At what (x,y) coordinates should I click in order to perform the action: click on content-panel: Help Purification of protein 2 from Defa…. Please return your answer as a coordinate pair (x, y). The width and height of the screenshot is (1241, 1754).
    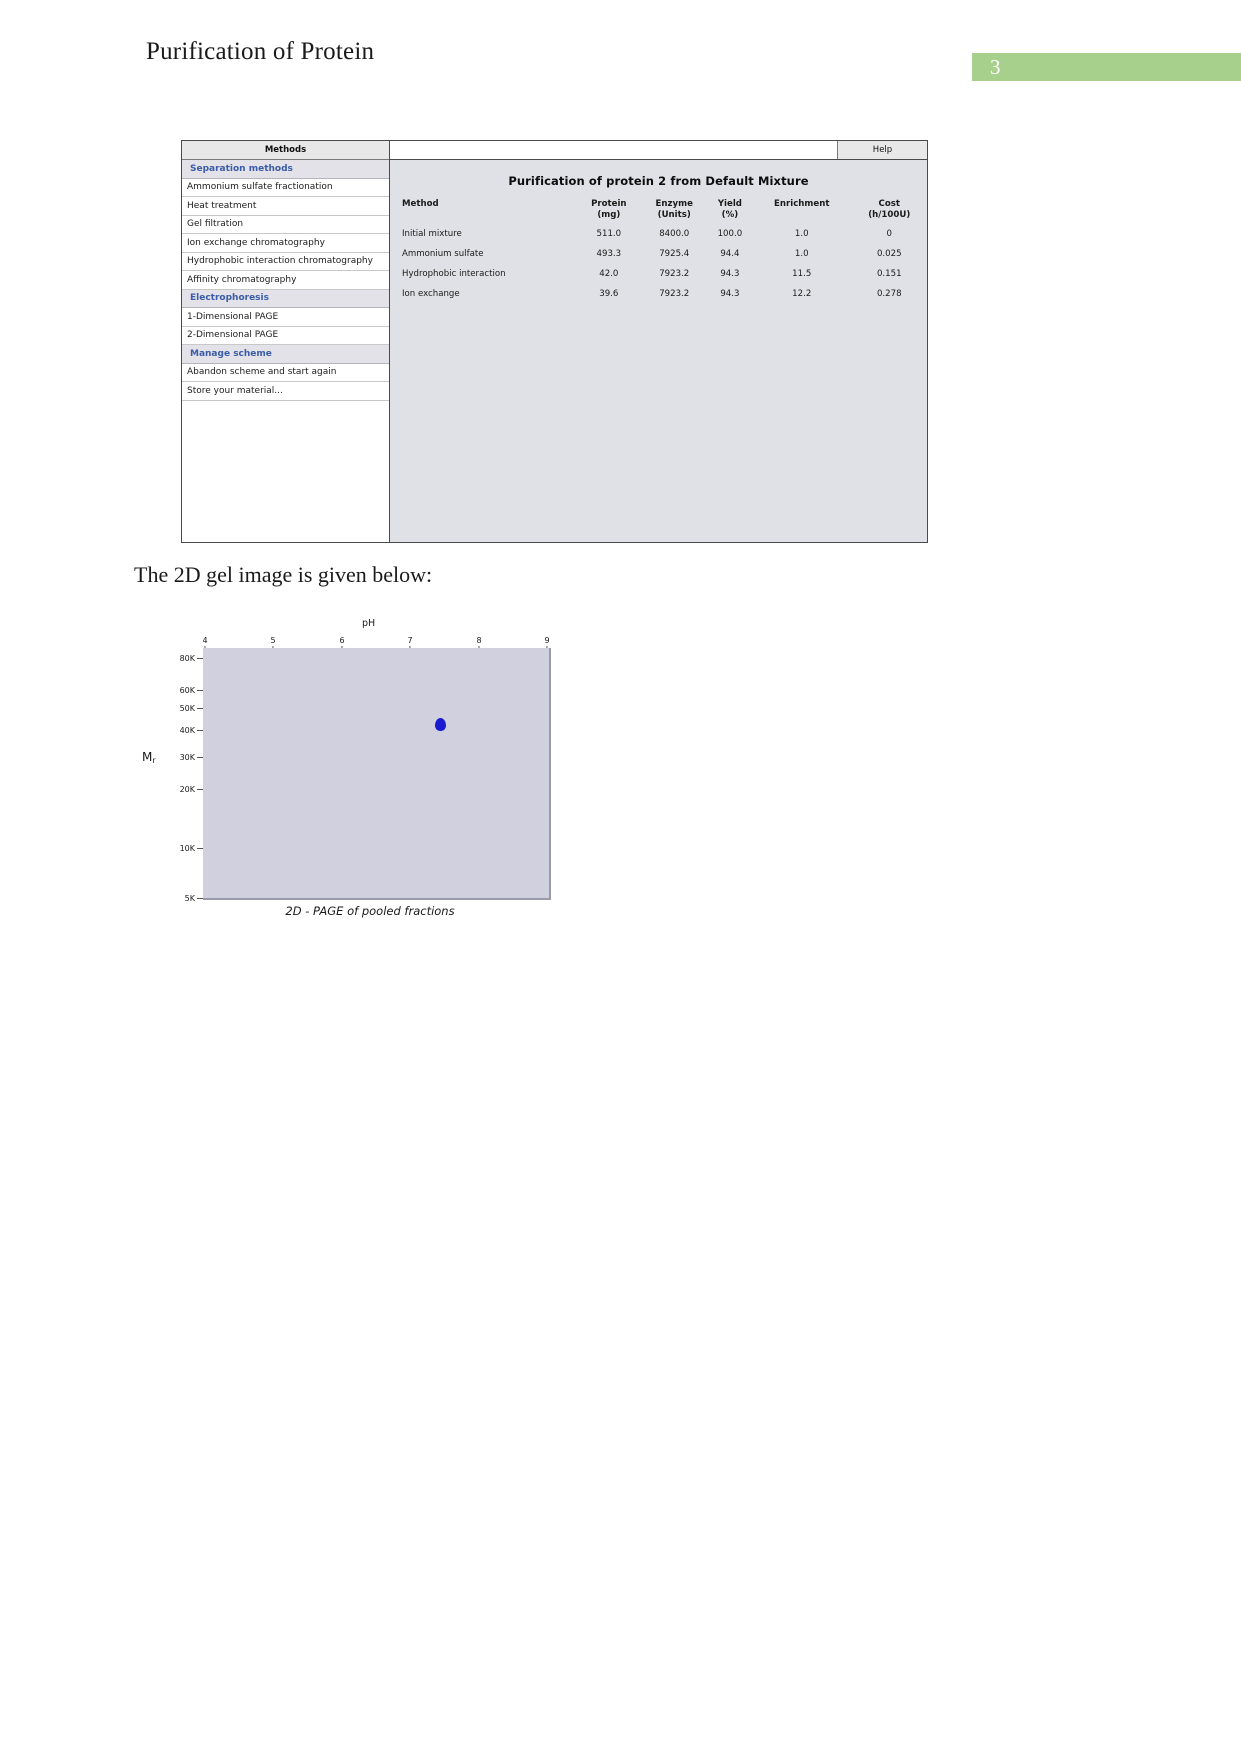
    Looking at the image, I should click on (658, 341).